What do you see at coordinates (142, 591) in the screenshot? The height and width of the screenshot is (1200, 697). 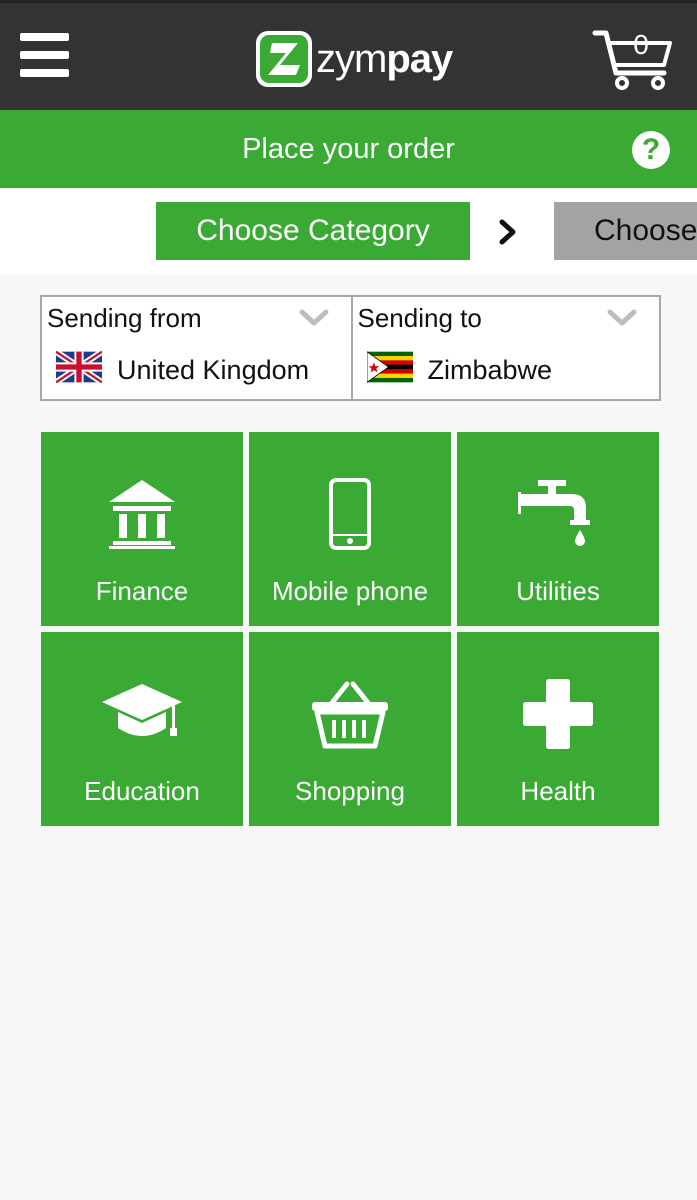 I see `category-label: Finance` at bounding box center [142, 591].